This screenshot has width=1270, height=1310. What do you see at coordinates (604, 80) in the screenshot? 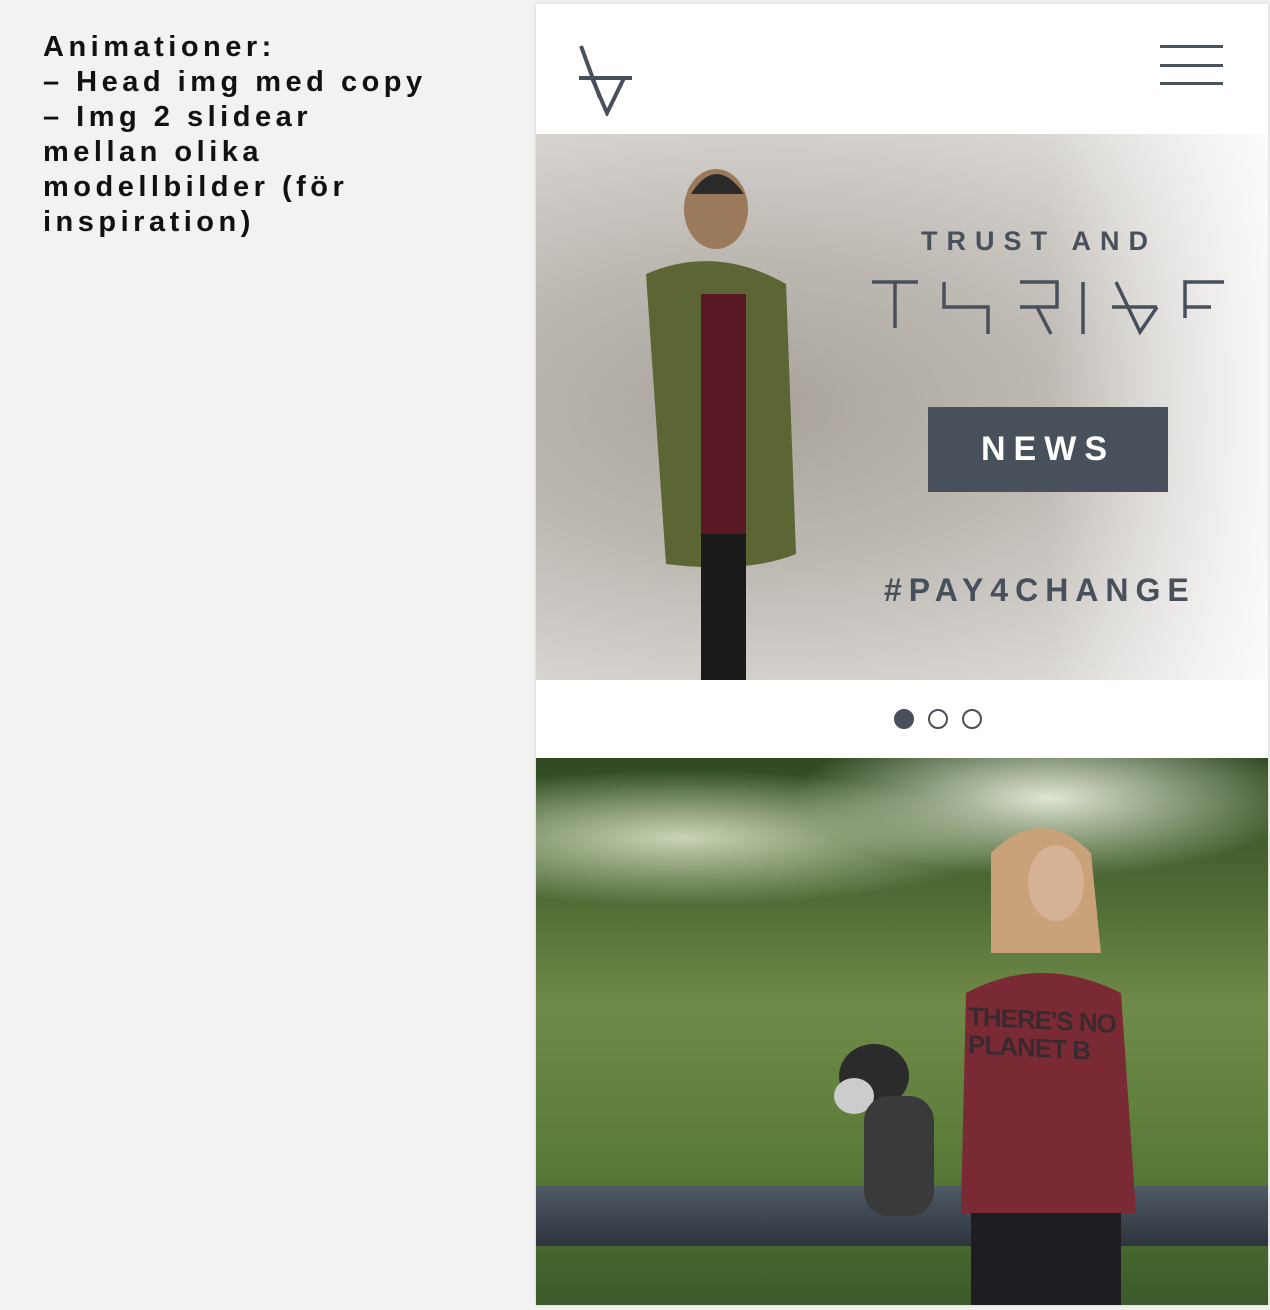
I see `brand-logo-icon` at bounding box center [604, 80].